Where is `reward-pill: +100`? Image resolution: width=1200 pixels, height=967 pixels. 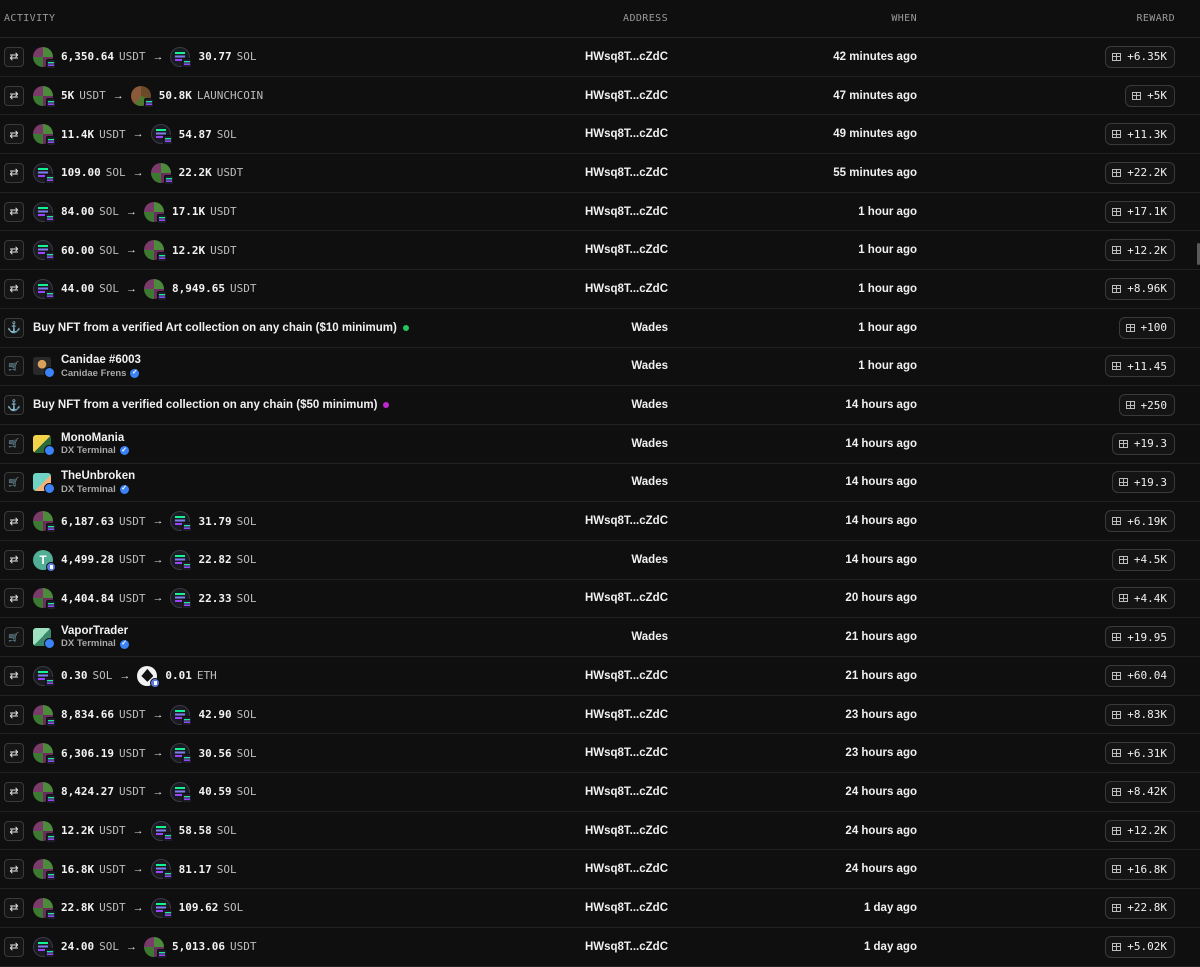 reward-pill: +100 is located at coordinates (1146, 327).